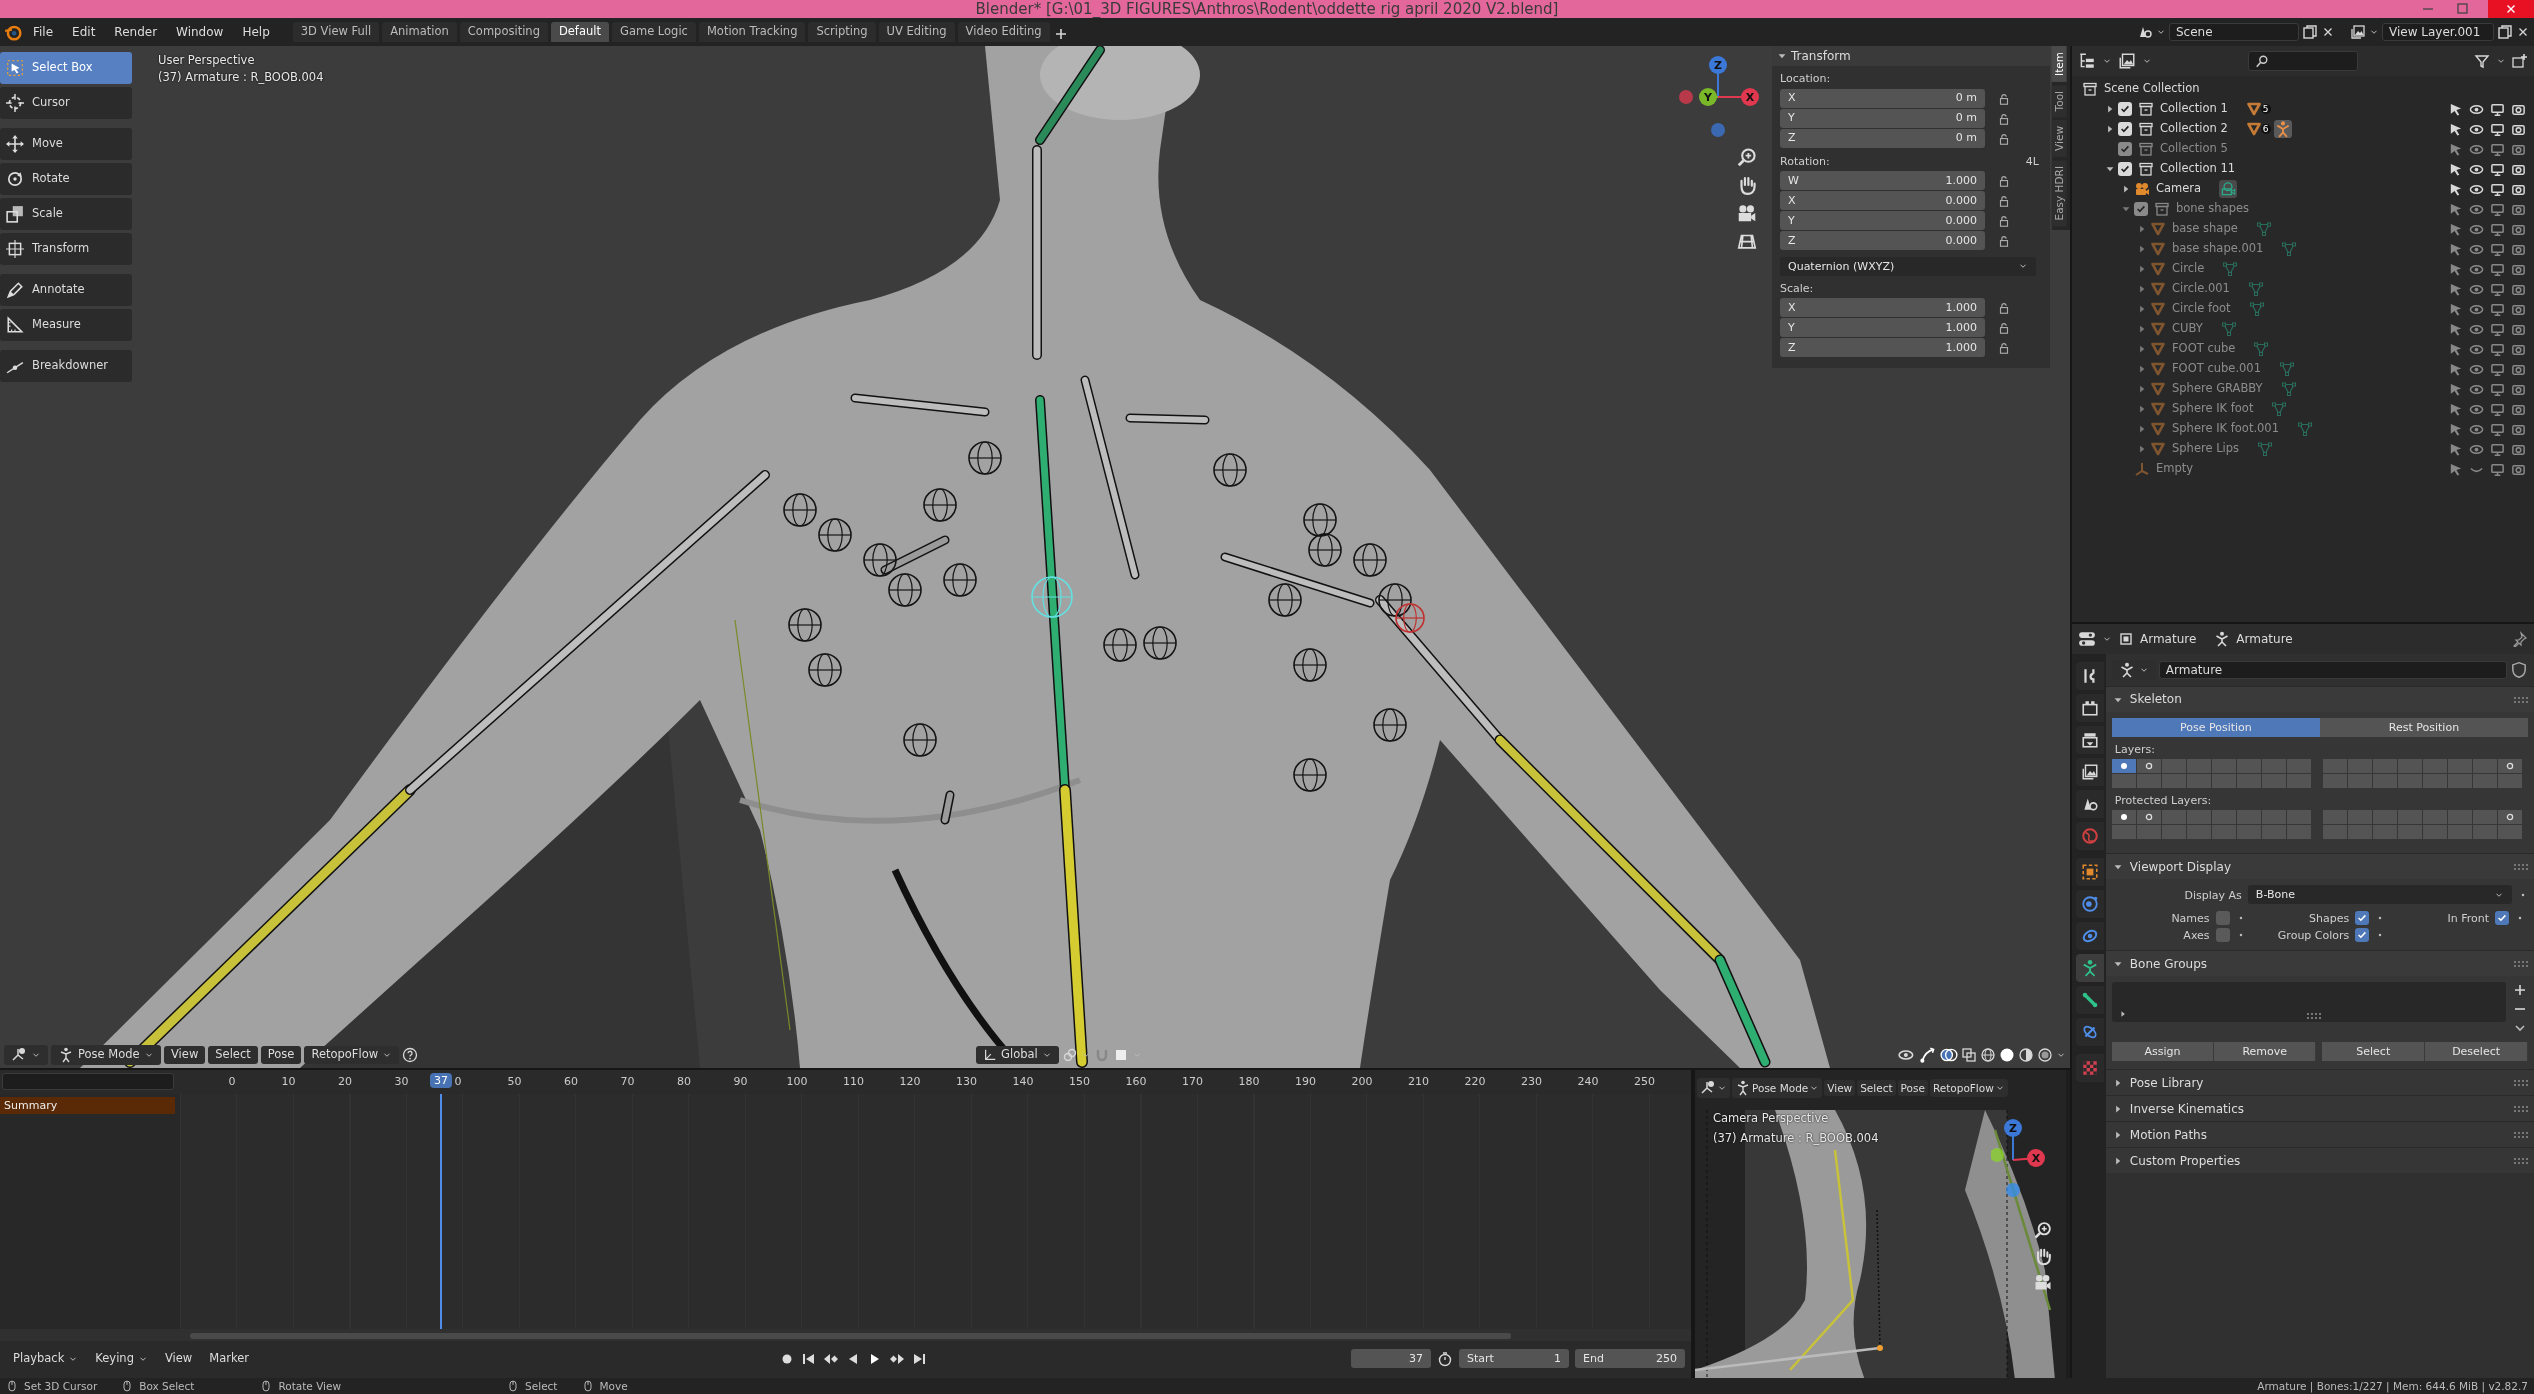 The height and width of the screenshot is (1394, 2534). What do you see at coordinates (229, 1359) in the screenshot?
I see `menu-item: Marker` at bounding box center [229, 1359].